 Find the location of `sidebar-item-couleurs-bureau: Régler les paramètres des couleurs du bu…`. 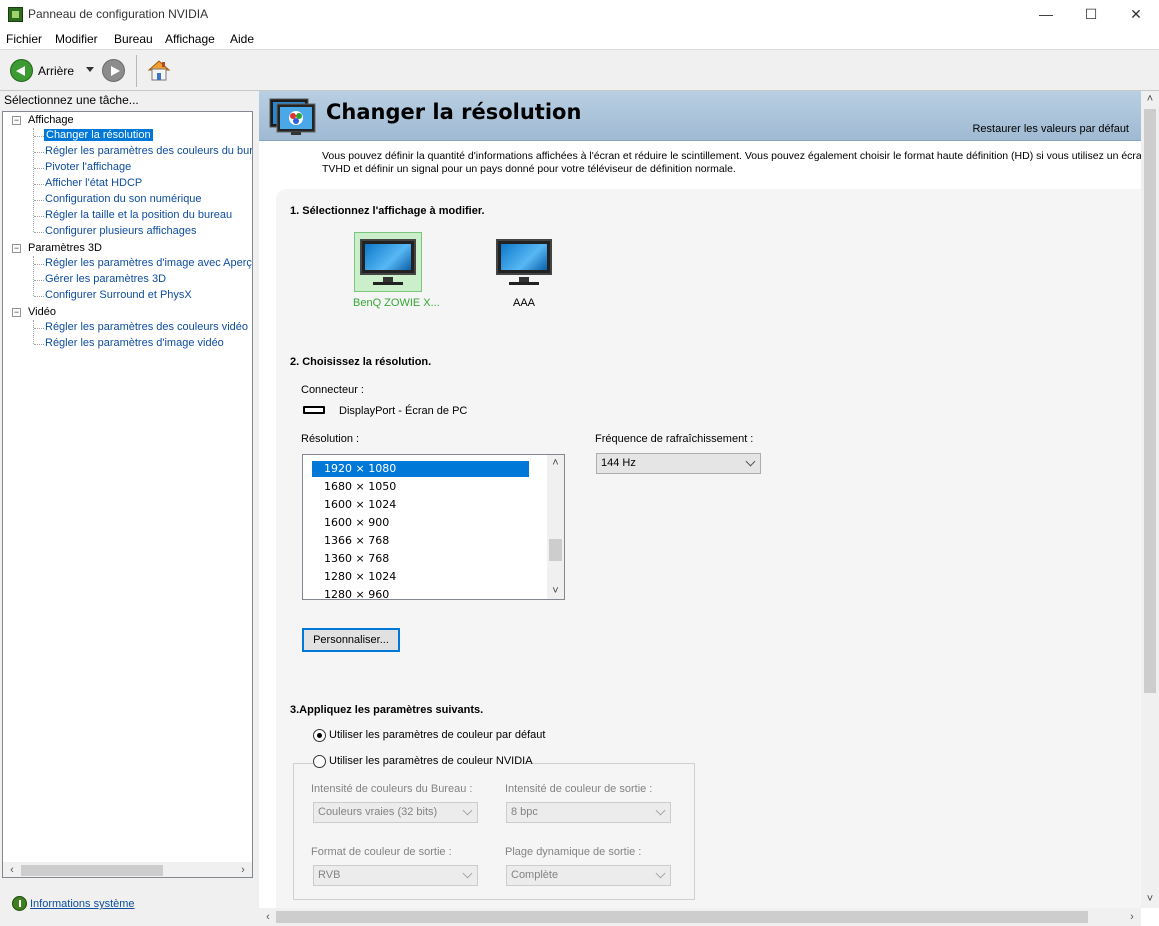

sidebar-item-couleurs-bureau: Régler les paramètres des couleurs du bu… is located at coordinates (148, 151).